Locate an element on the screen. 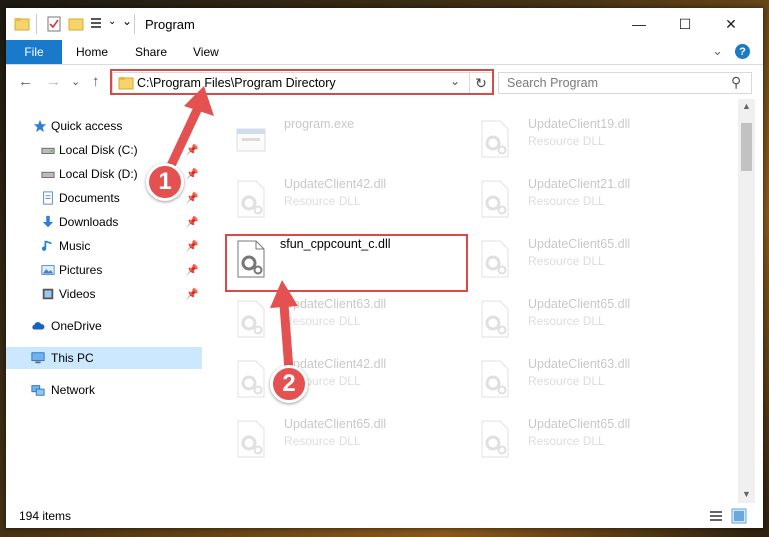  callout-2: 2 is located at coordinates (289, 384).